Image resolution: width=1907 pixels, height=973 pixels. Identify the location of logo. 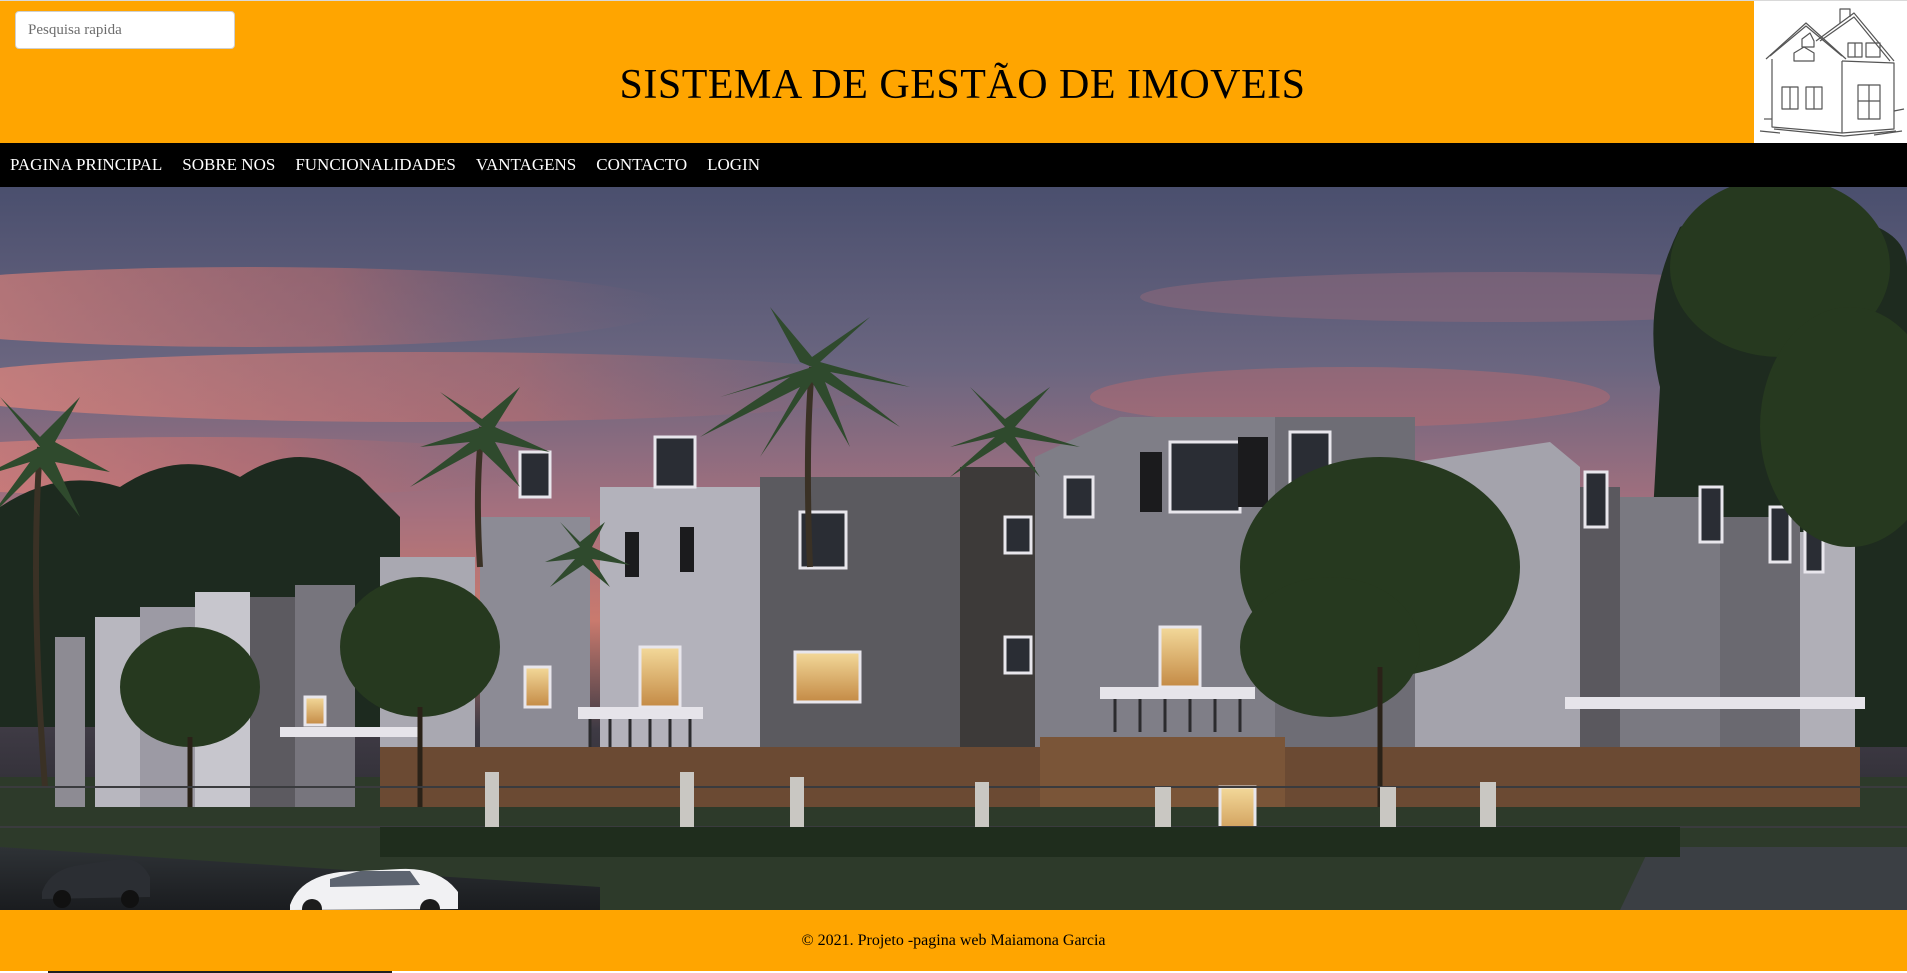
(1830, 72).